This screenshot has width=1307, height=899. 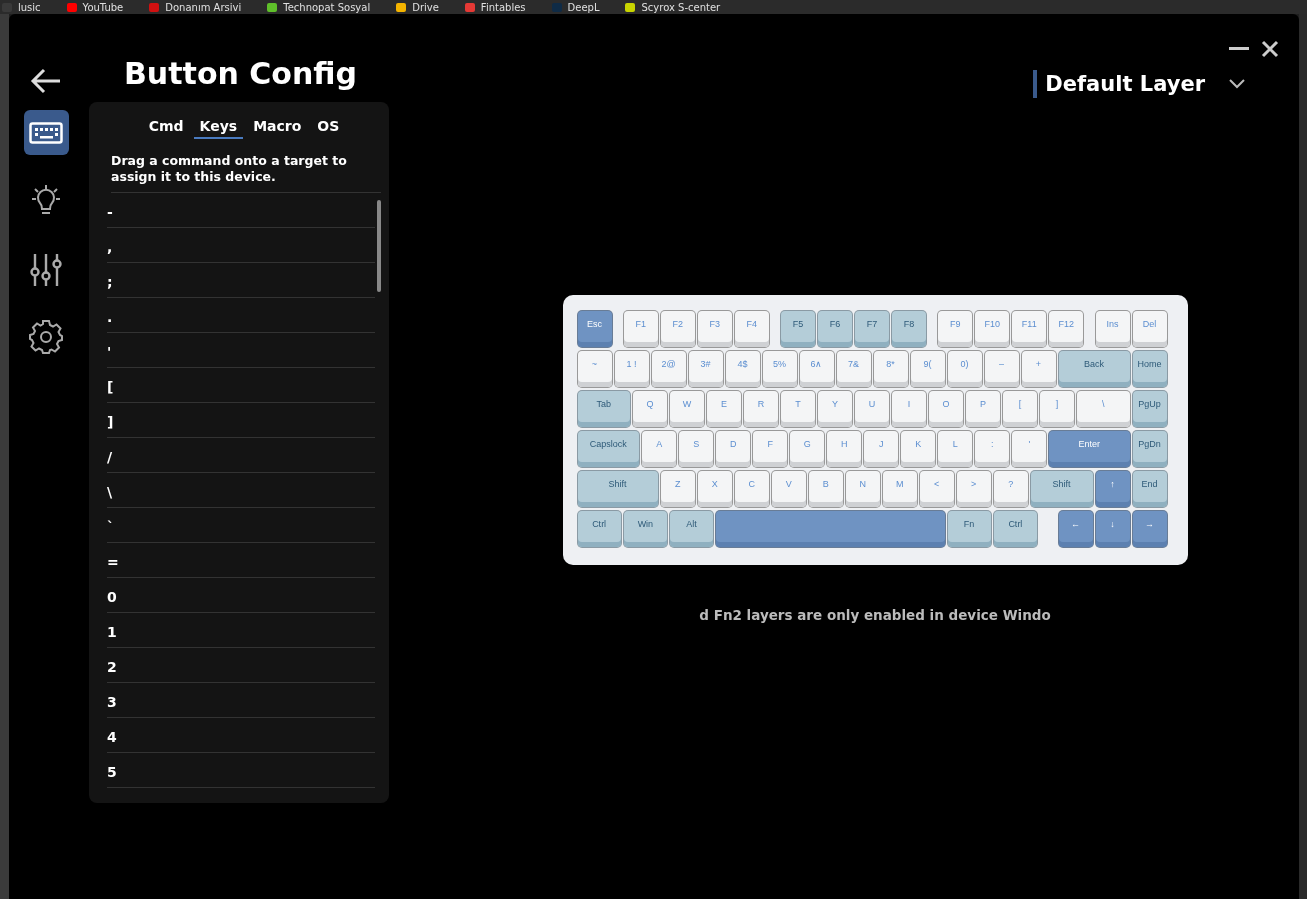 I want to click on keyboard-key: \, so click(x=1103, y=409).